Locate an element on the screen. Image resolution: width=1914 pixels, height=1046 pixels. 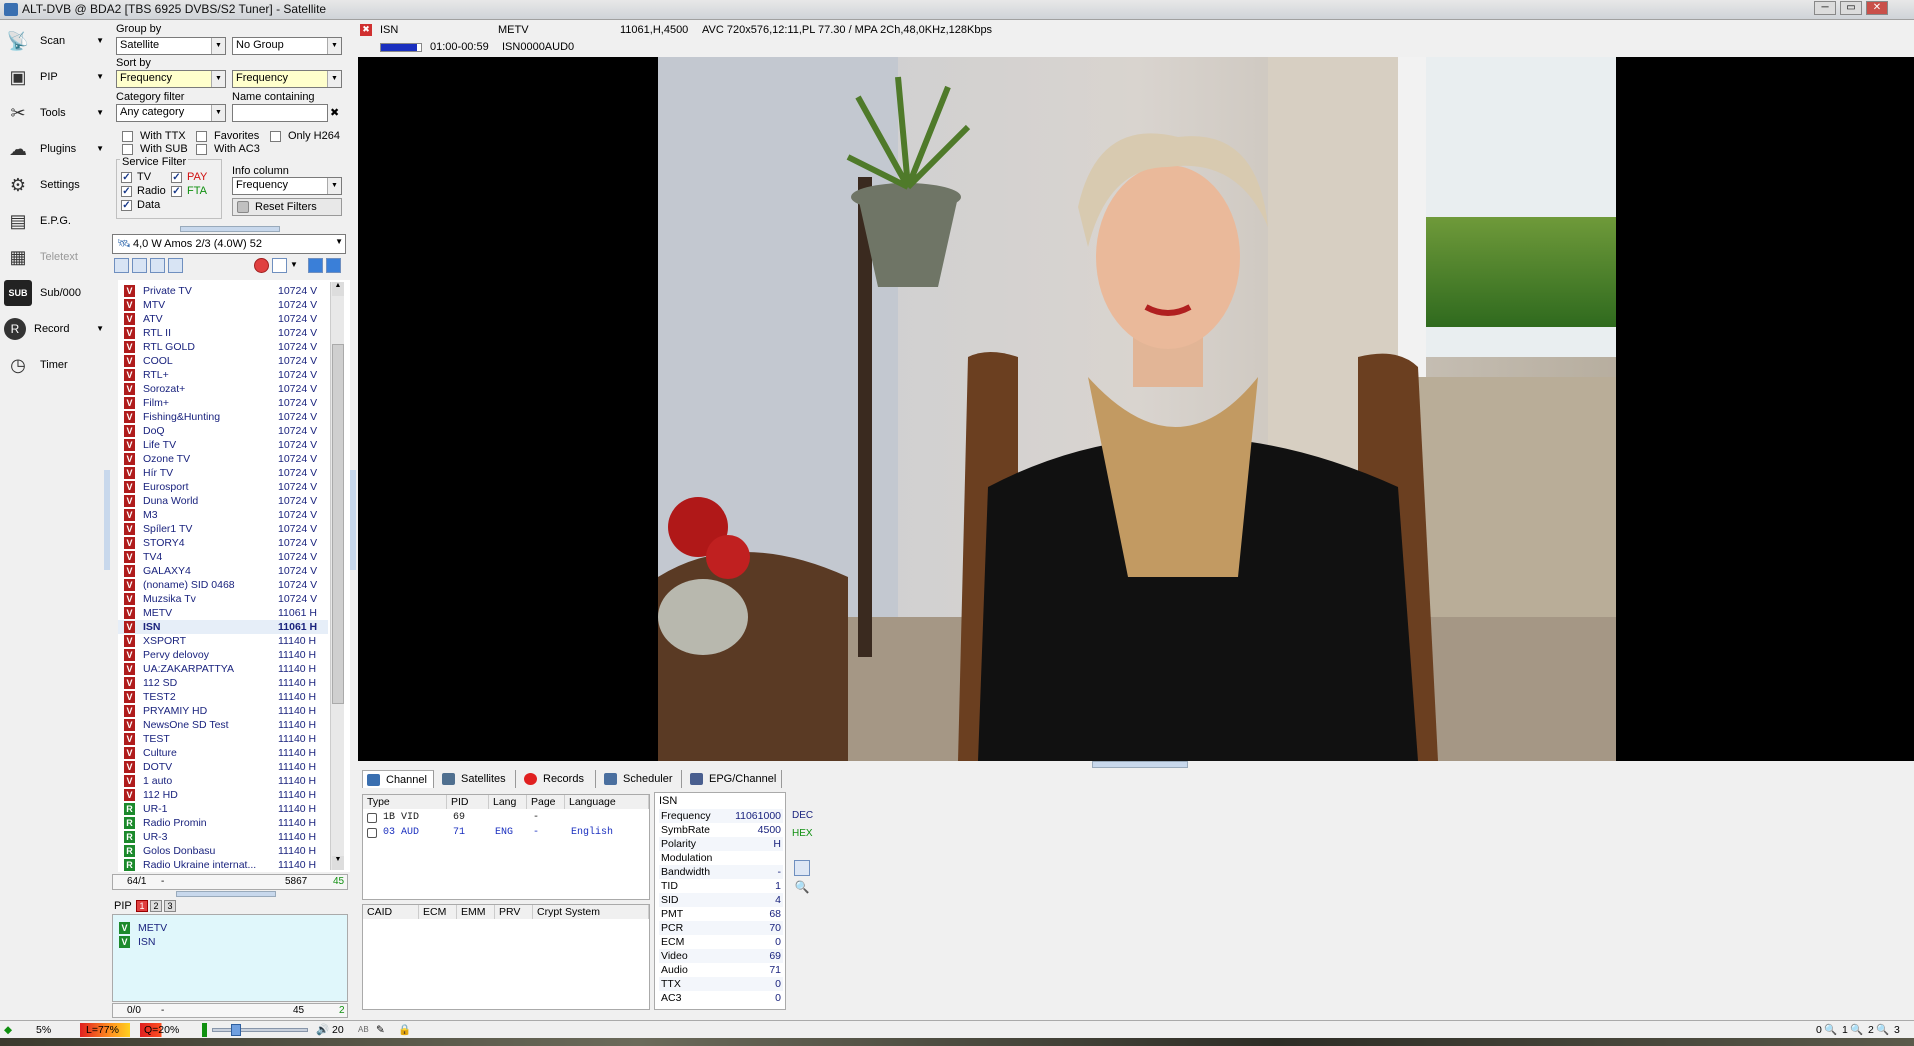
channel-row: V Muzsika Tv 10724 V is located at coordinates (223, 599).